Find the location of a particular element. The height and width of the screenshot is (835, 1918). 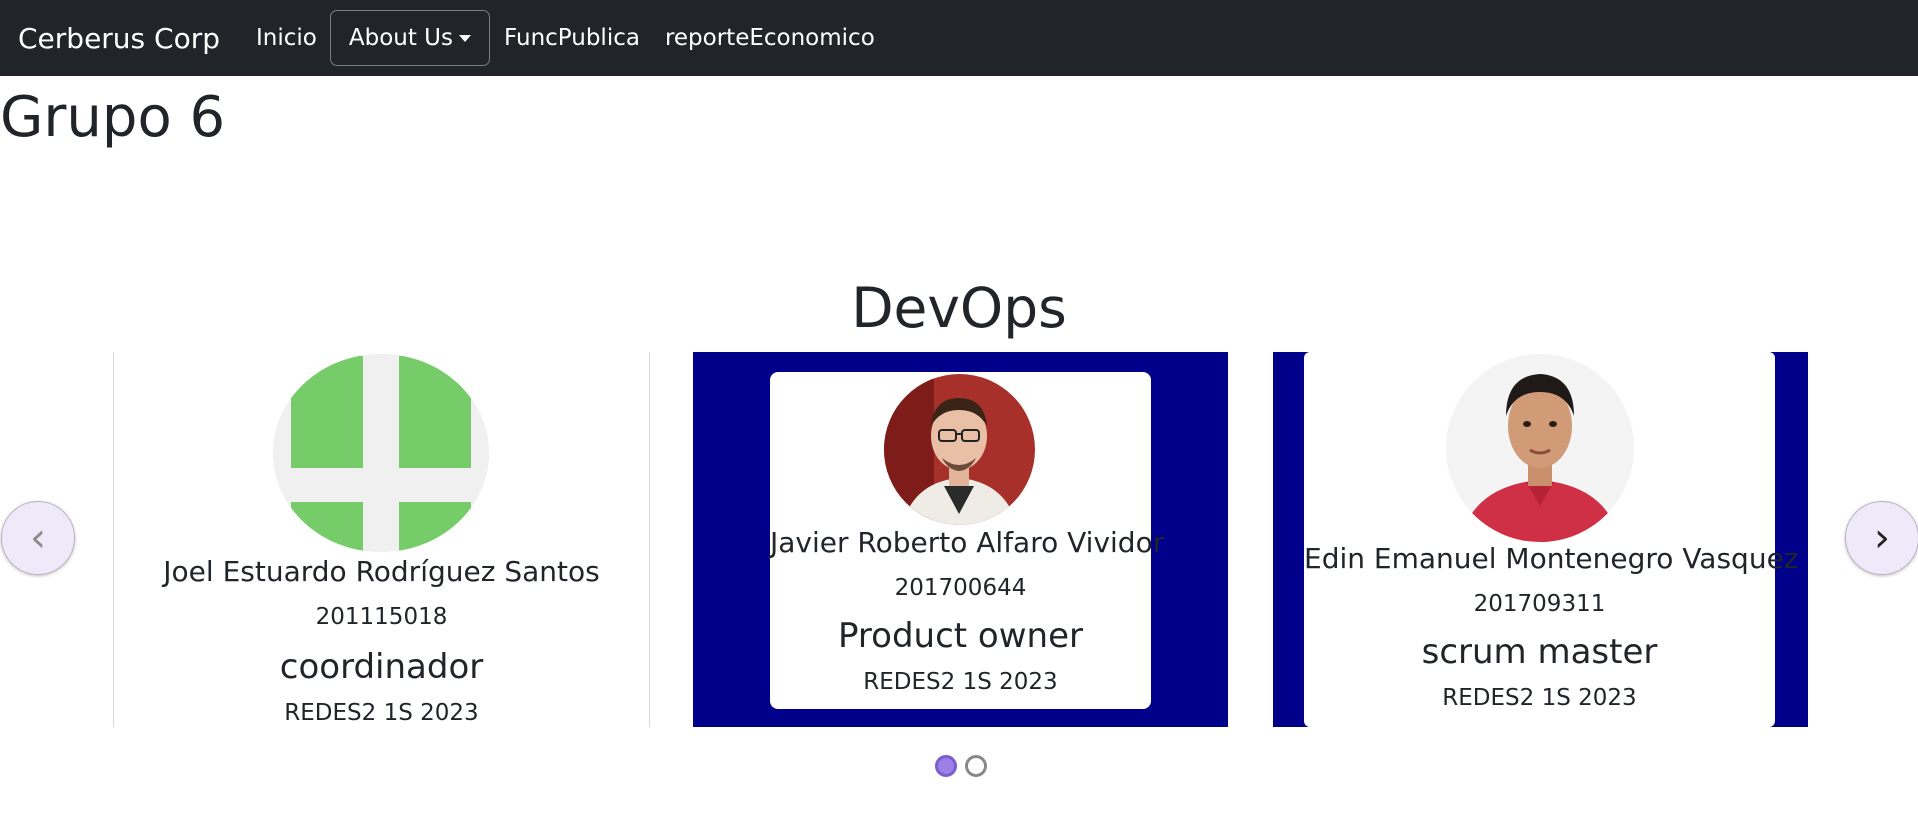

member-carnet: 201700644 is located at coordinates (960, 588).